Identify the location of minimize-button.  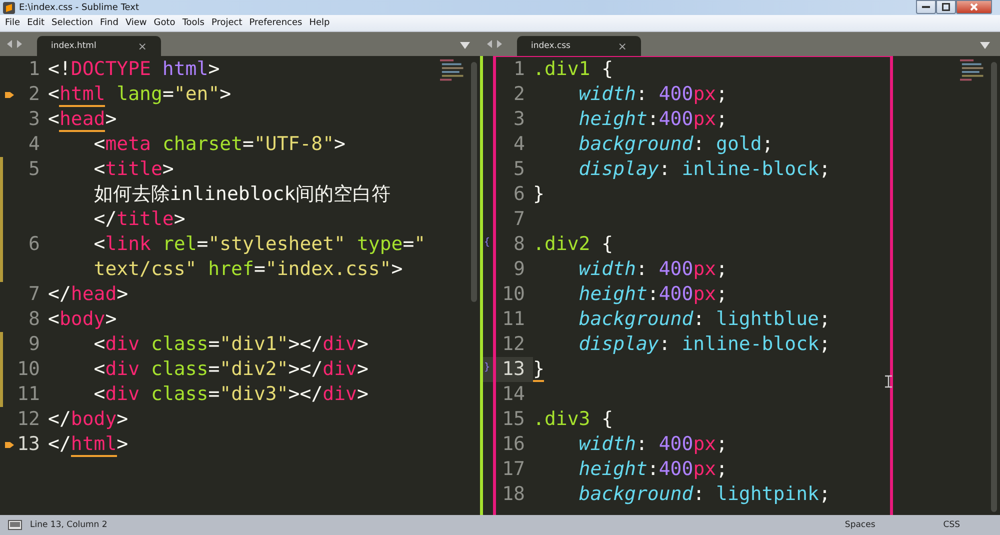
(926, 7).